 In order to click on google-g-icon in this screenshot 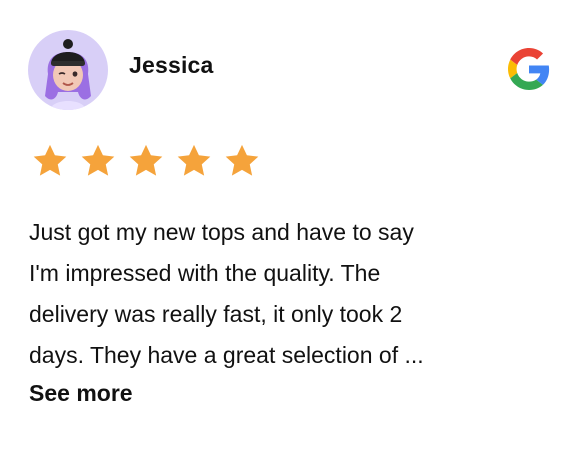, I will do `click(529, 69)`.